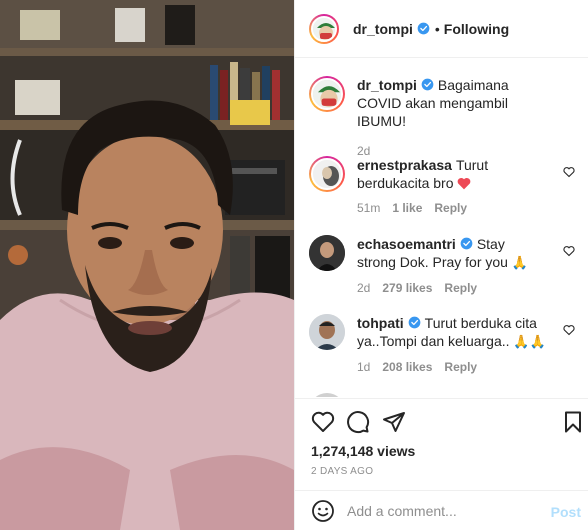 The width and height of the screenshot is (588, 530). Describe the element at coordinates (383, 29) in the screenshot. I see `post-author-username: dr_tompi` at that location.